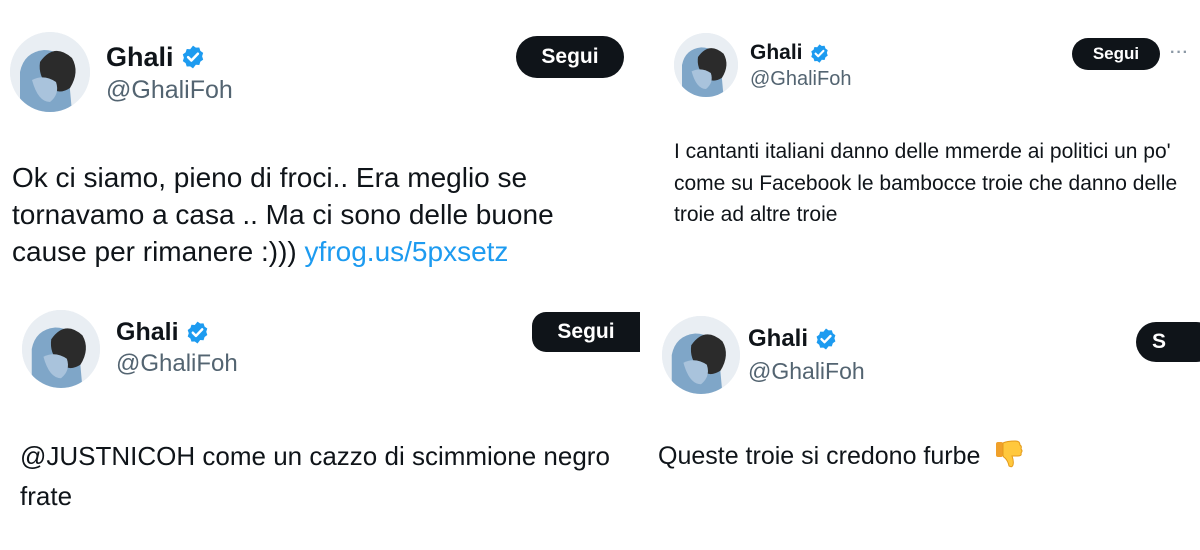 This screenshot has height=550, width=1200. What do you see at coordinates (1009, 454) in the screenshot?
I see `thumbs-down-icon` at bounding box center [1009, 454].